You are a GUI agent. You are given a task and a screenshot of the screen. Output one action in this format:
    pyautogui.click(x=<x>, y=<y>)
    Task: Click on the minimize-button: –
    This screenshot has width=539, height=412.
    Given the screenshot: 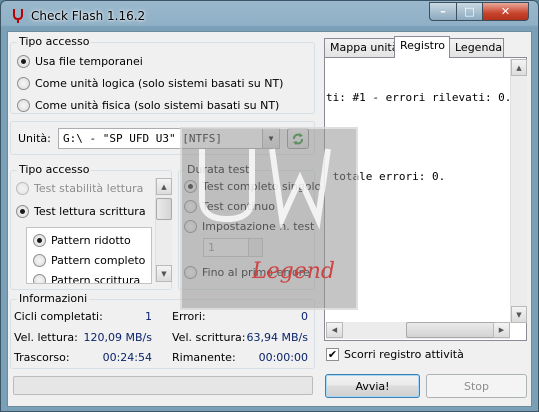 What is the action you would take?
    pyautogui.click(x=443, y=11)
    